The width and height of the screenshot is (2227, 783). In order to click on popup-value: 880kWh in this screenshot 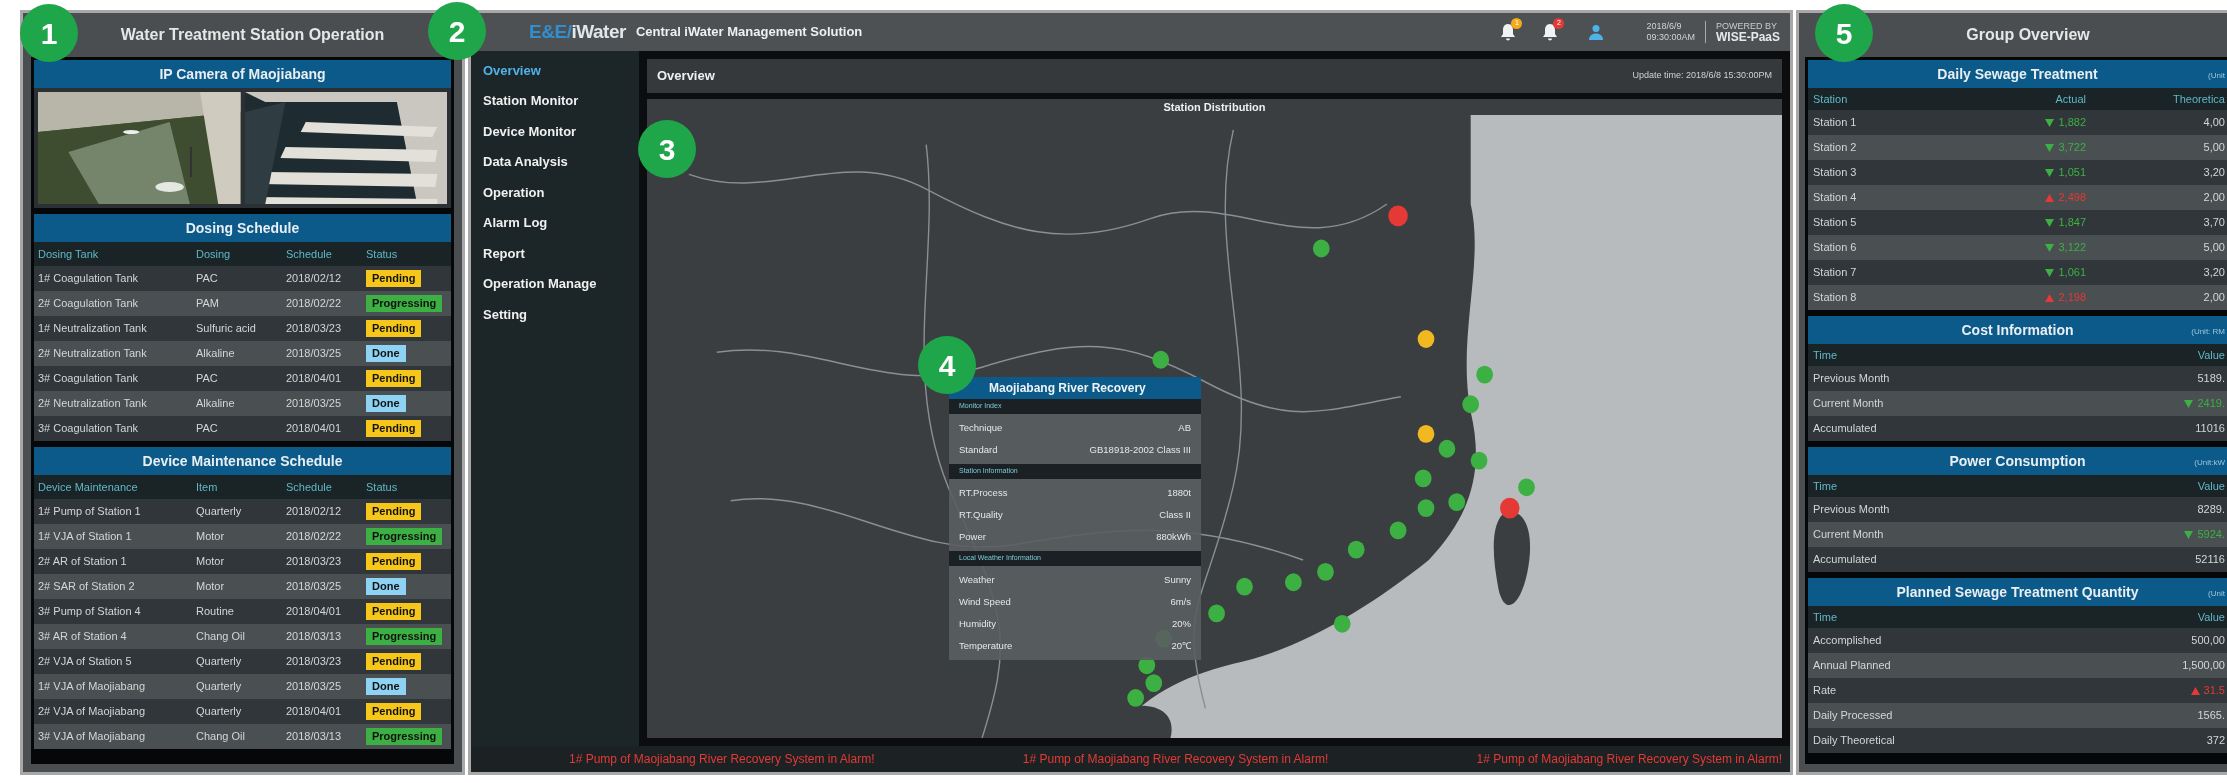, I will do `click(1173, 536)`.